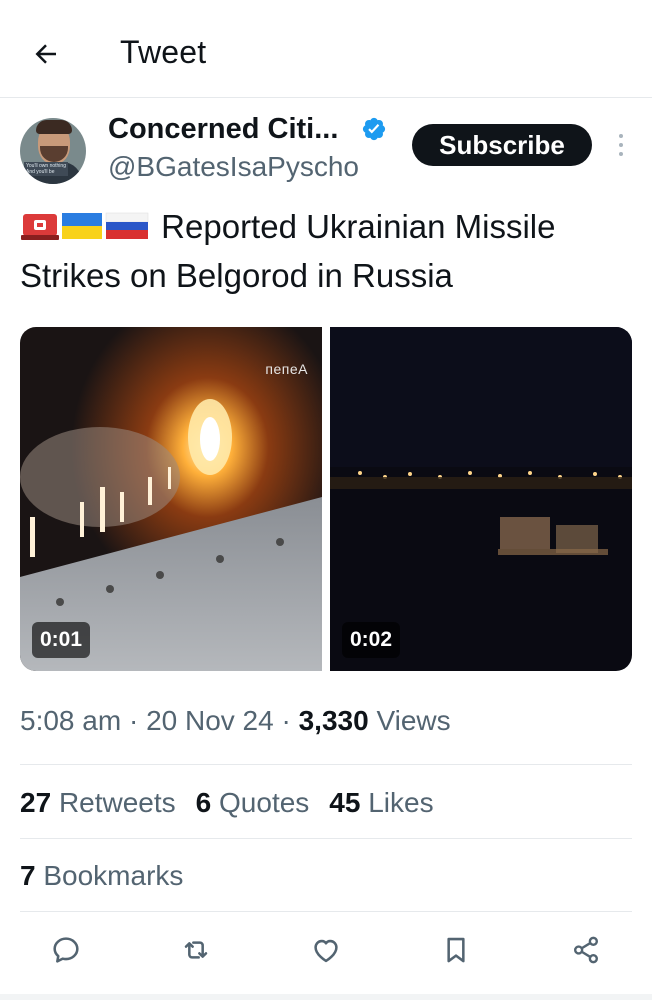 The image size is (652, 1000). What do you see at coordinates (46, 169) in the screenshot?
I see `avatar-caption: You'll own nothing And you'll be happy` at bounding box center [46, 169].